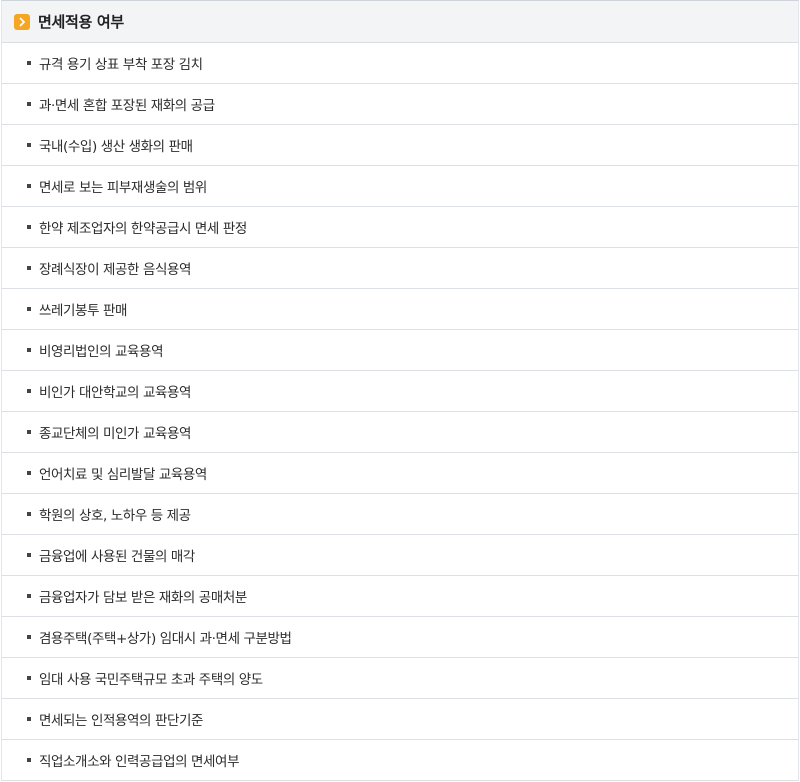  What do you see at coordinates (139, 760) in the screenshot?
I see `list-item-label: 직업소개소와 인력공급업의 면세여부` at bounding box center [139, 760].